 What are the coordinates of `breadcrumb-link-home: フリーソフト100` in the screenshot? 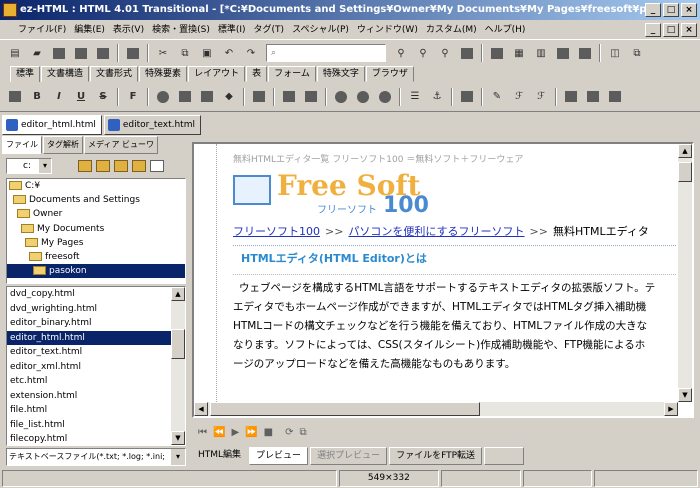 It's located at (276, 231).